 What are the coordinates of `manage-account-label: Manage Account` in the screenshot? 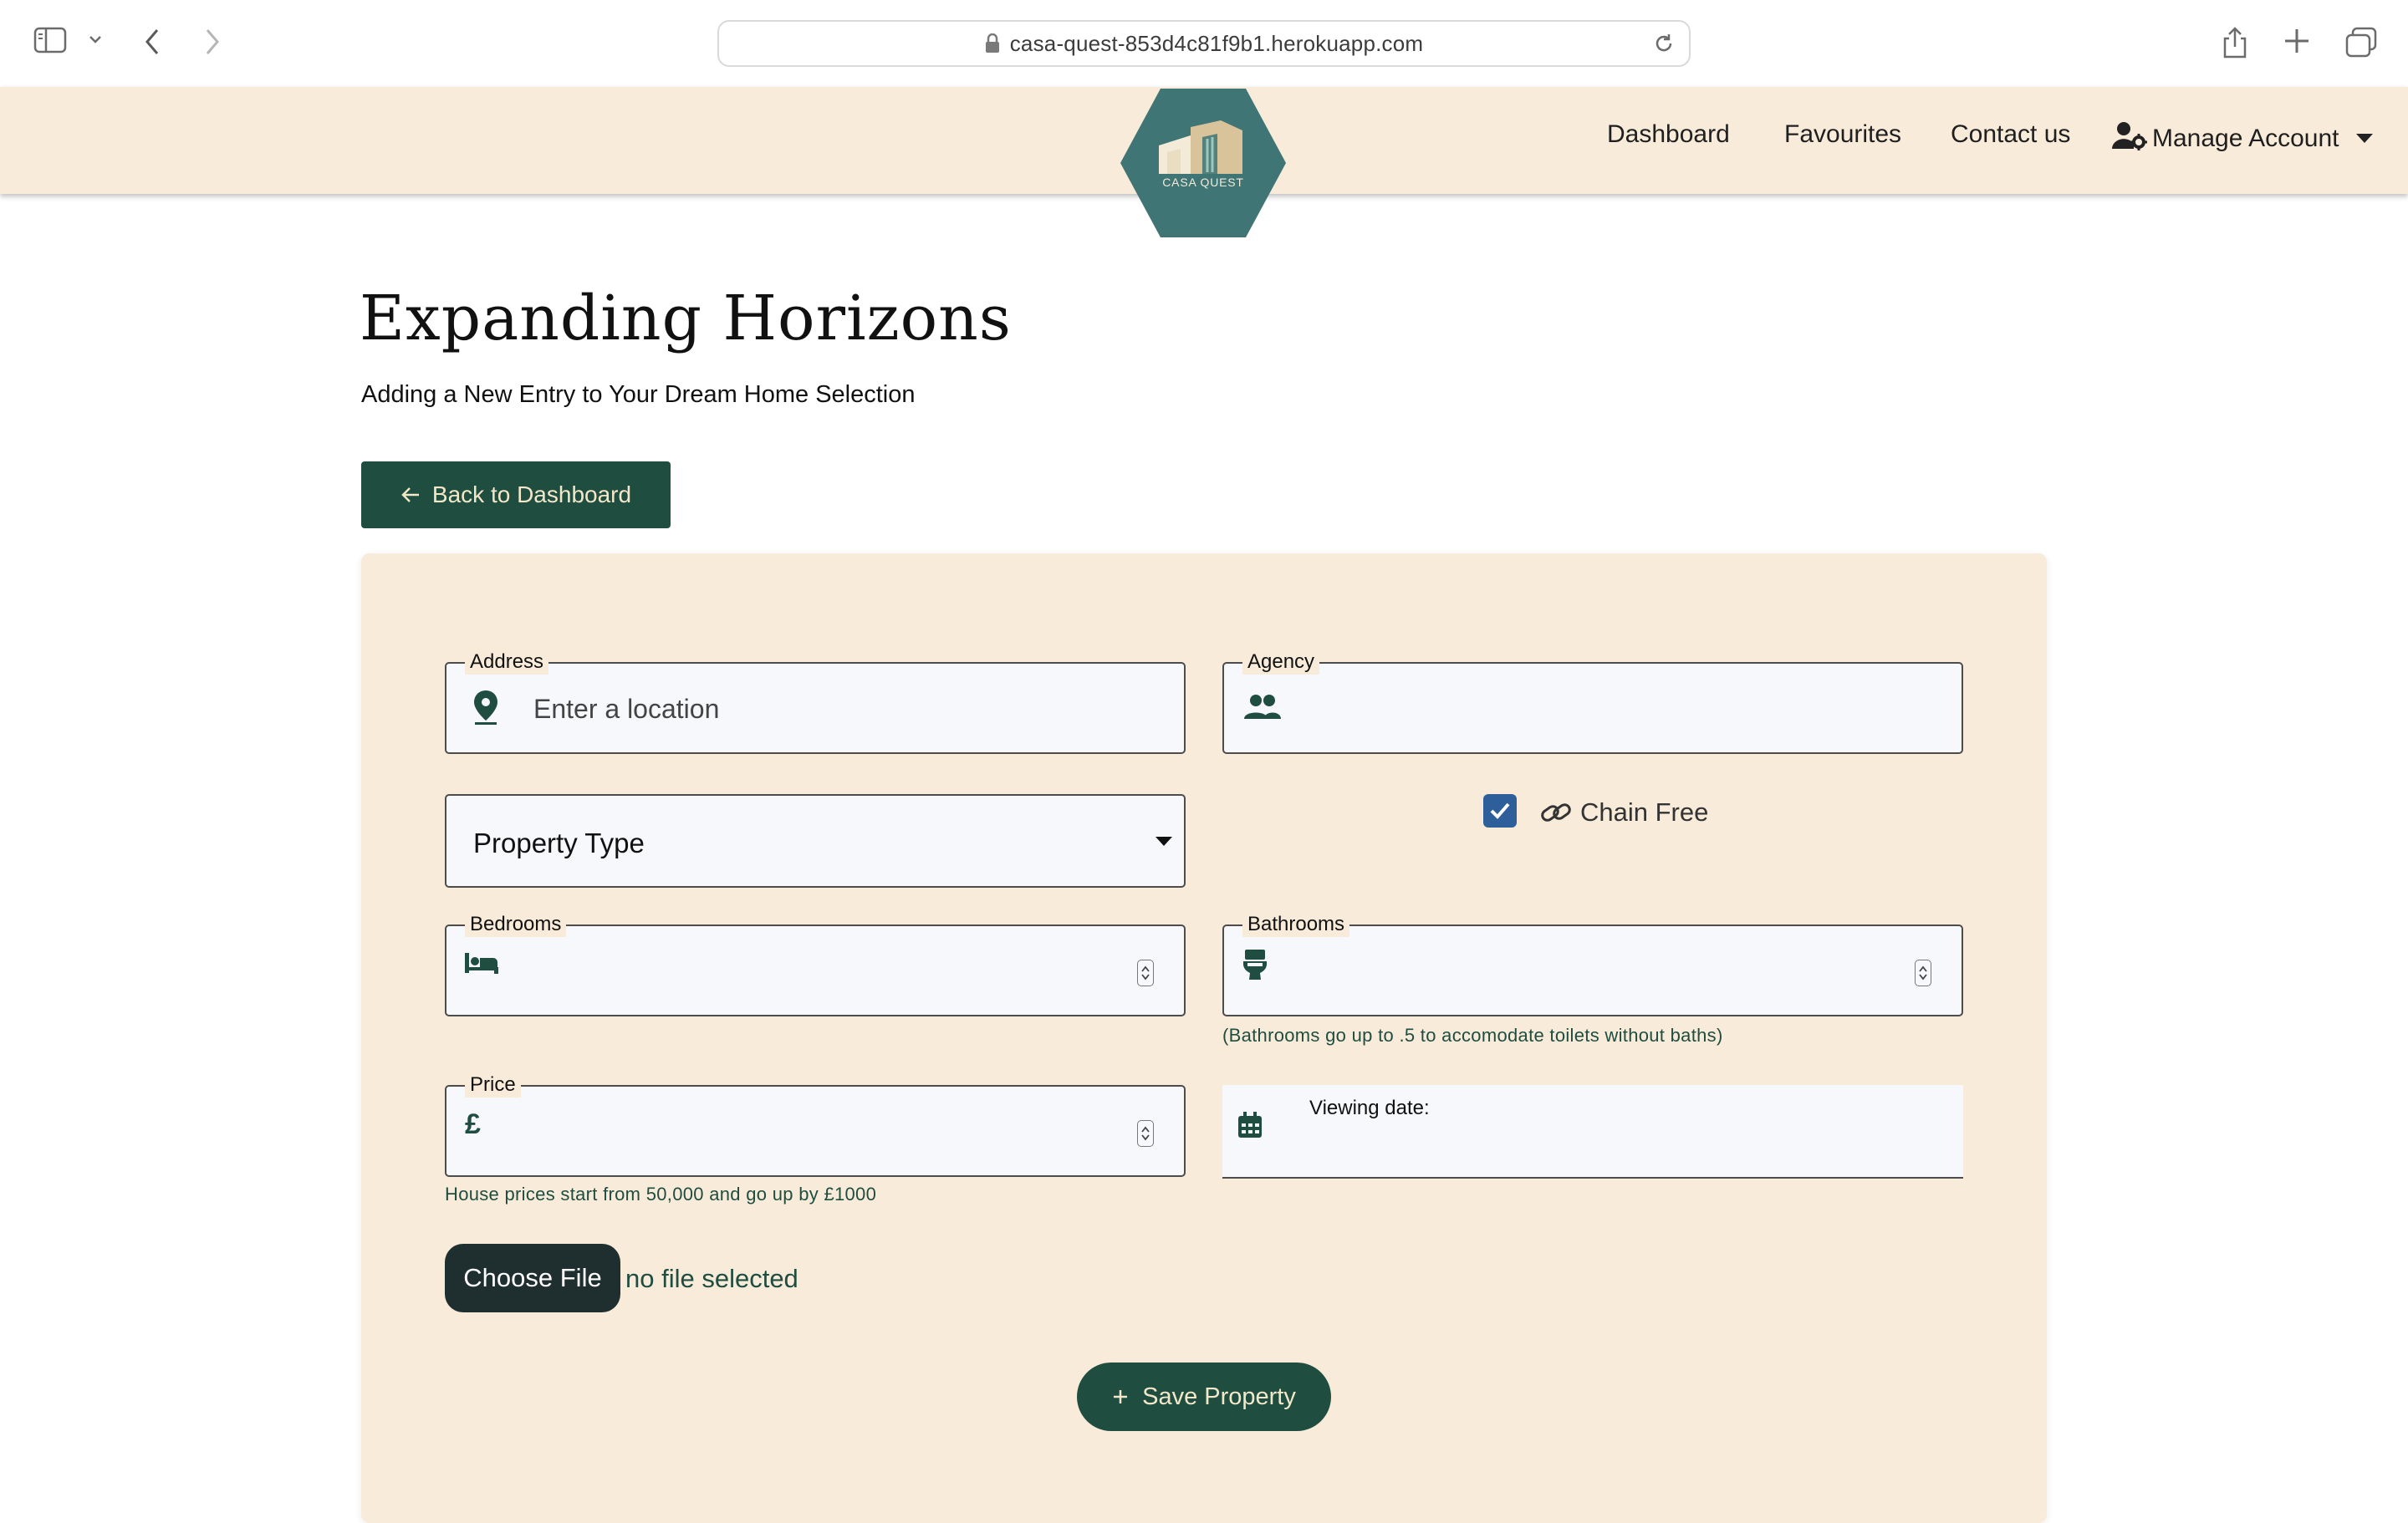 It's located at (2245, 138).